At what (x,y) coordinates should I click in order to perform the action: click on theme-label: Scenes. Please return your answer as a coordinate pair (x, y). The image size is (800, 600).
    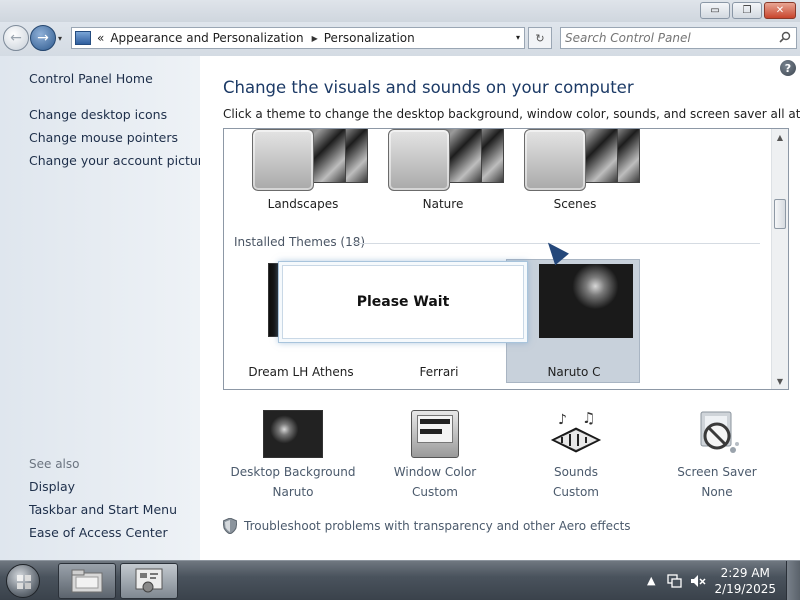
    Looking at the image, I should click on (575, 204).